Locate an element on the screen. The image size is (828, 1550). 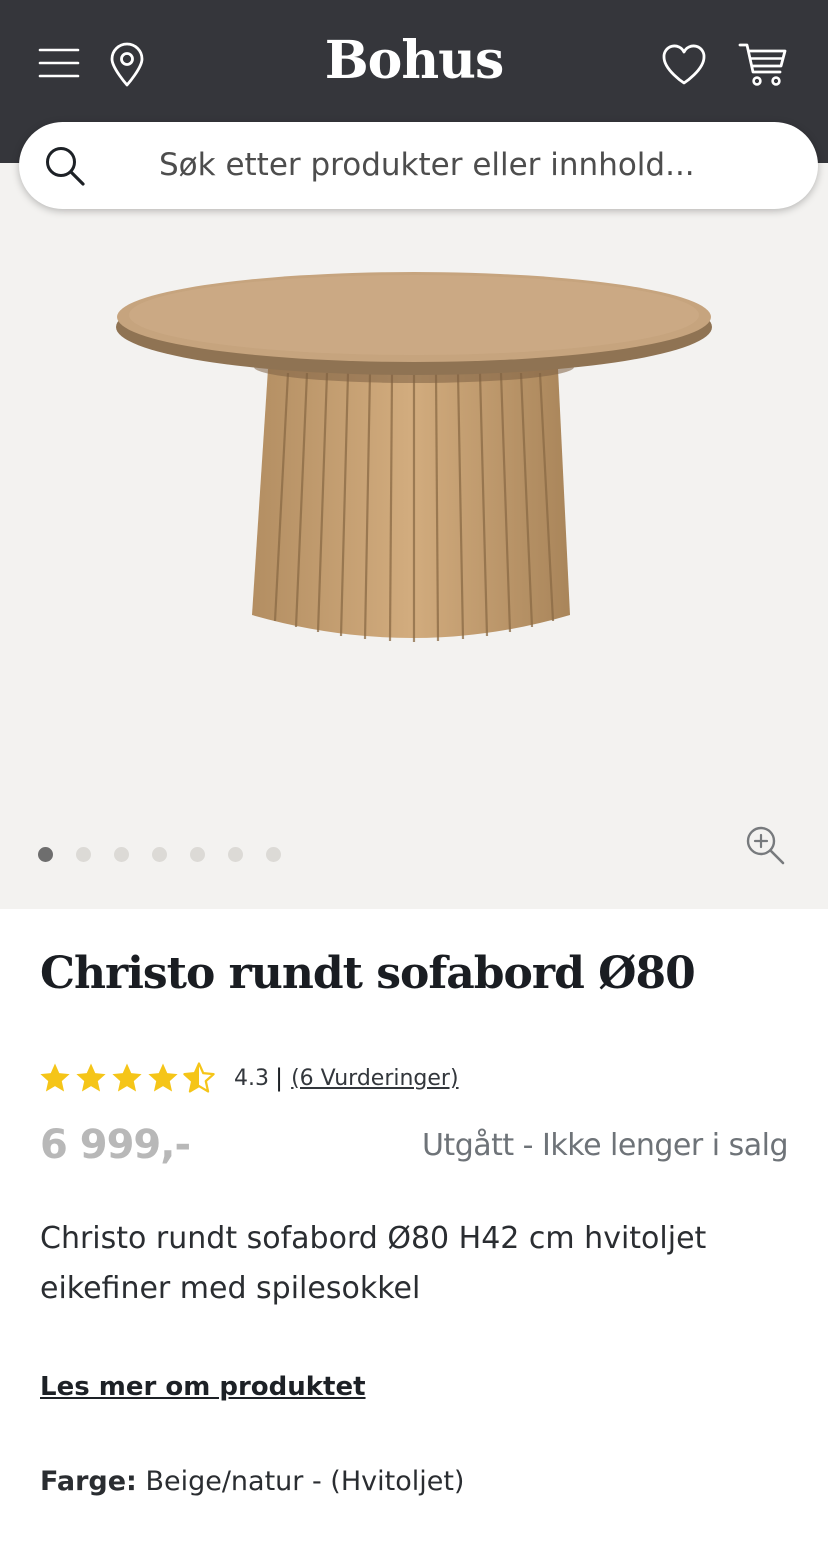
rating-value: 4.3 is located at coordinates (251, 1078).